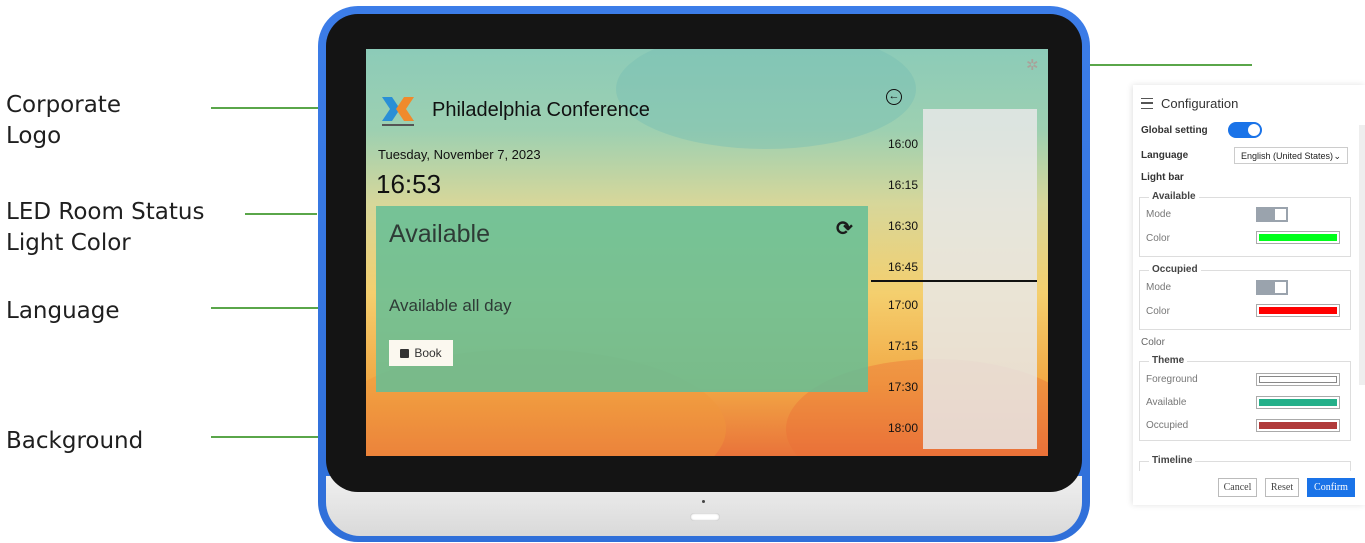  I want to click on current-time-line, so click(954, 281).